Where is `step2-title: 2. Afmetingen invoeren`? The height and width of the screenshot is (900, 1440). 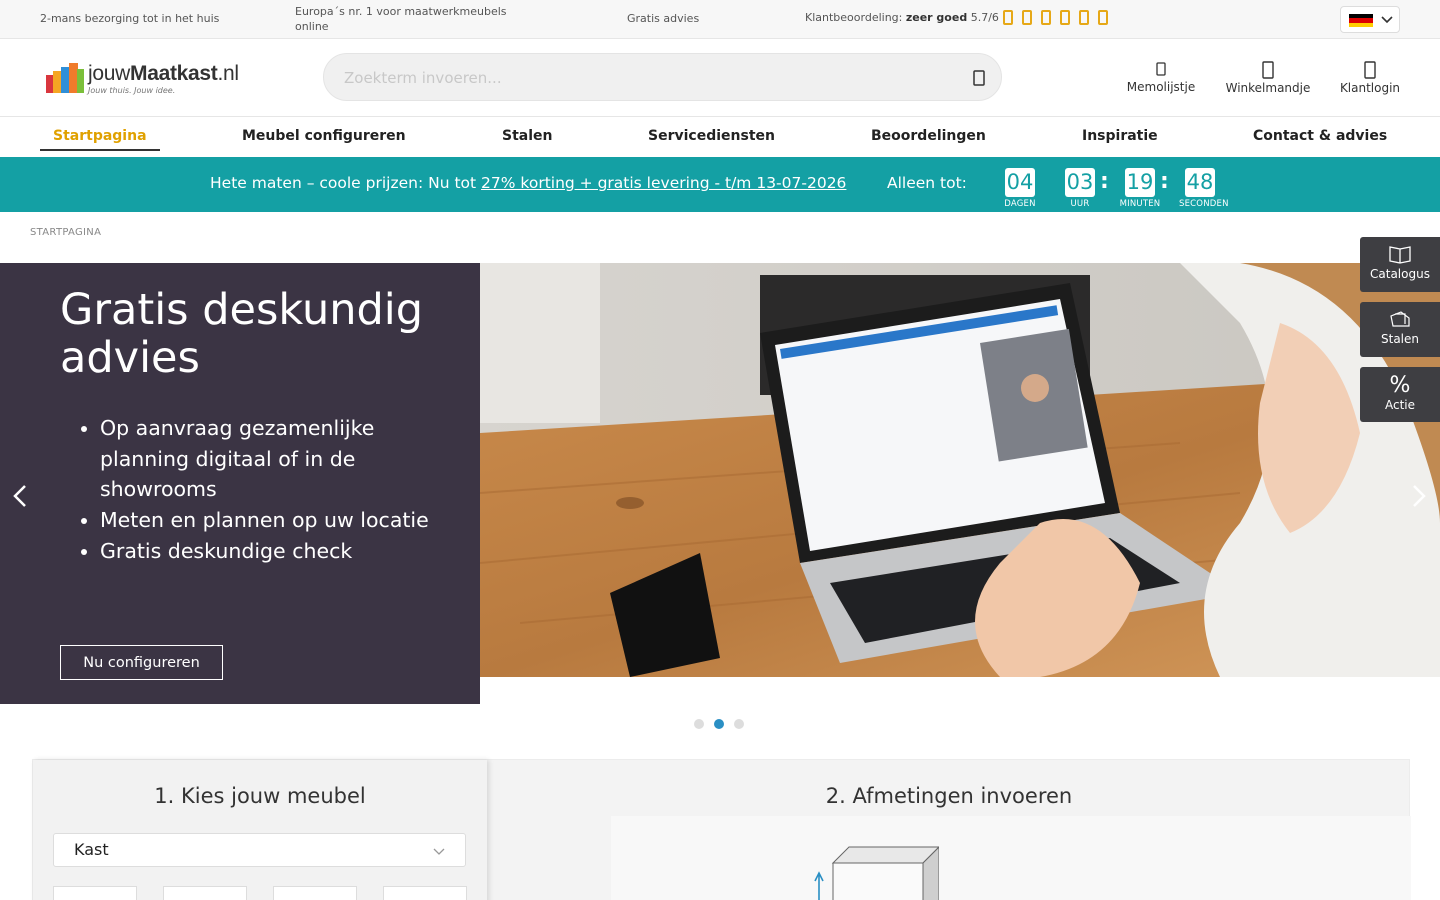 step2-title: 2. Afmetingen invoeren is located at coordinates (949, 796).